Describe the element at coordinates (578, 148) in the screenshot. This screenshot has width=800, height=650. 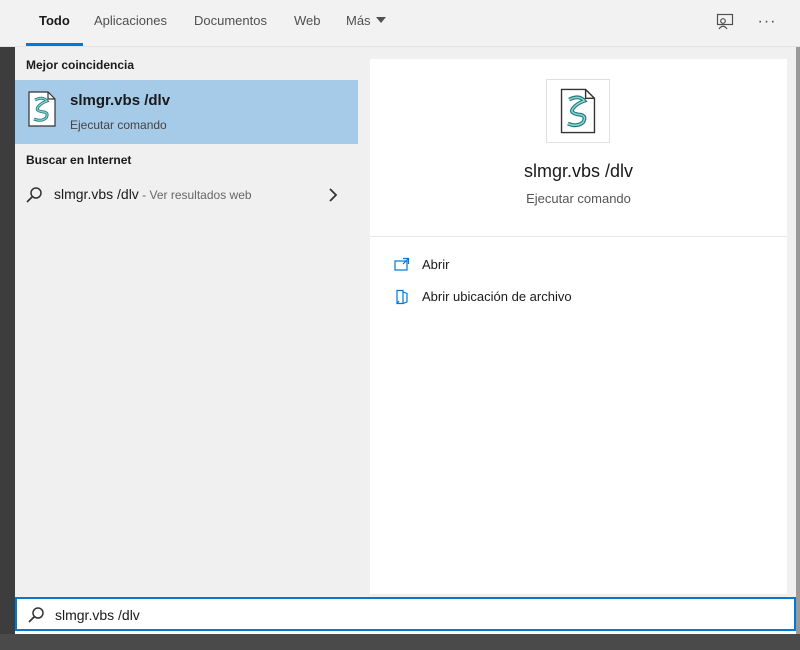
I see `preview-header: slmgr.vbs /dlv Ejecutar comando` at that location.